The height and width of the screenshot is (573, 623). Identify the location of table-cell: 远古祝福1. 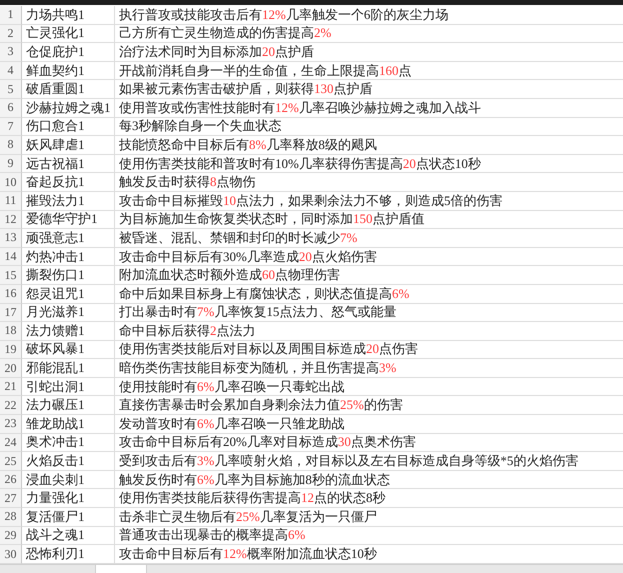
(68, 164).